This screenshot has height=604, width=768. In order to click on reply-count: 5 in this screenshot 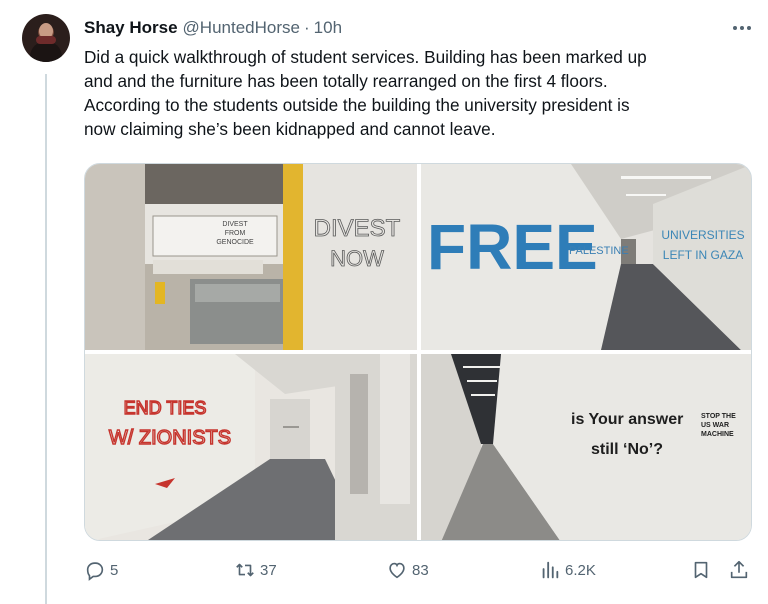, I will do `click(114, 570)`.